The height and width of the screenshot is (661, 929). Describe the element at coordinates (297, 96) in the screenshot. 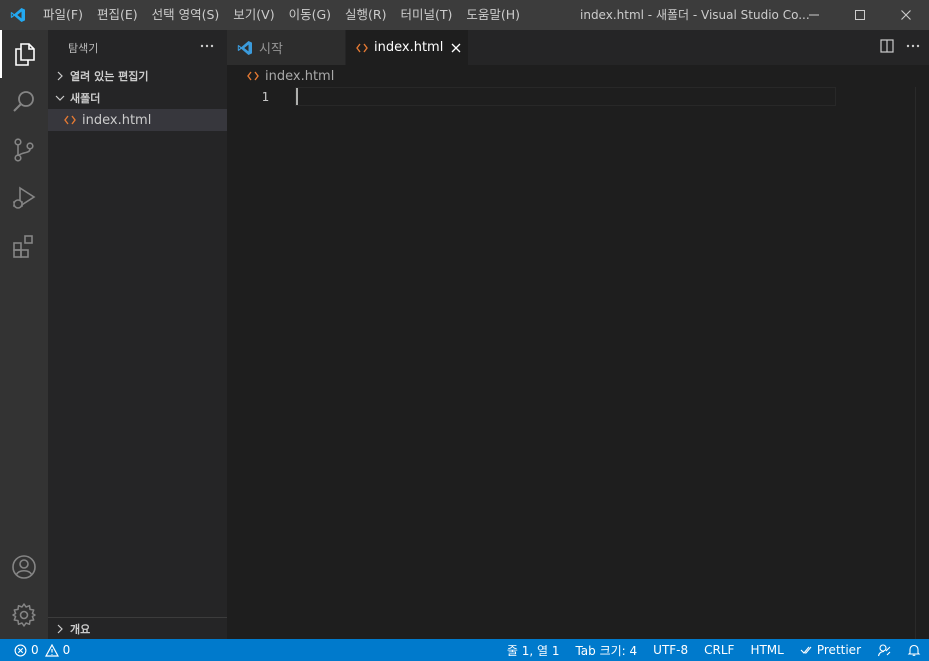

I see `text-cursor` at that location.